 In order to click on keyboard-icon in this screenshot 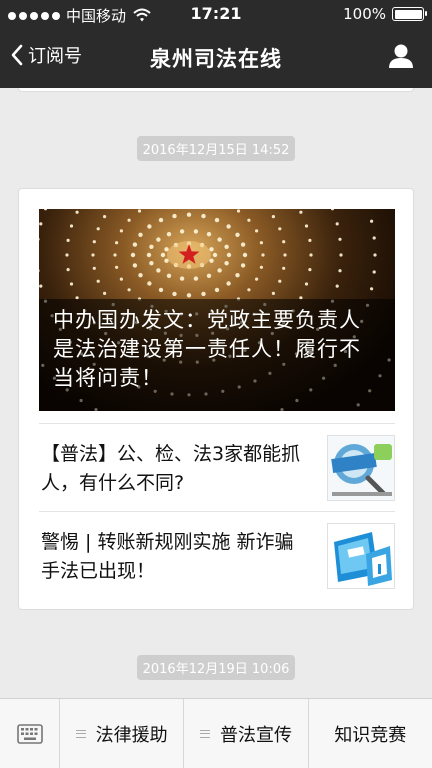, I will do `click(29, 733)`.